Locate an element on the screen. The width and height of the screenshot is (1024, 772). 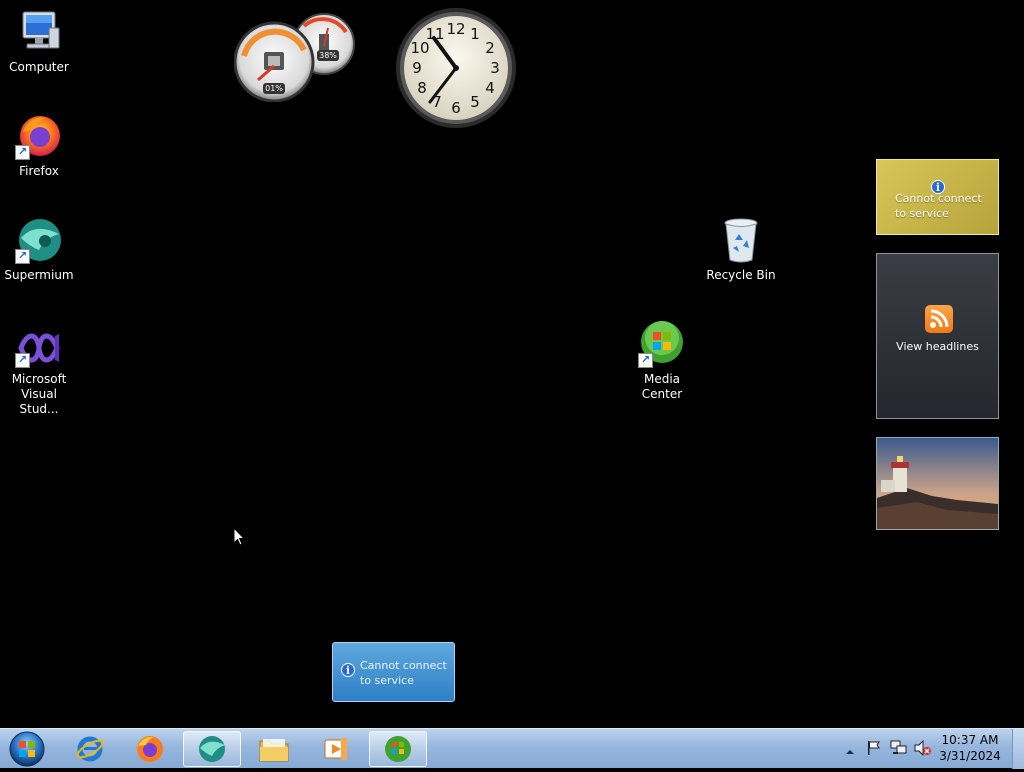
show-hidden-icons-button is located at coordinates (850, 751).